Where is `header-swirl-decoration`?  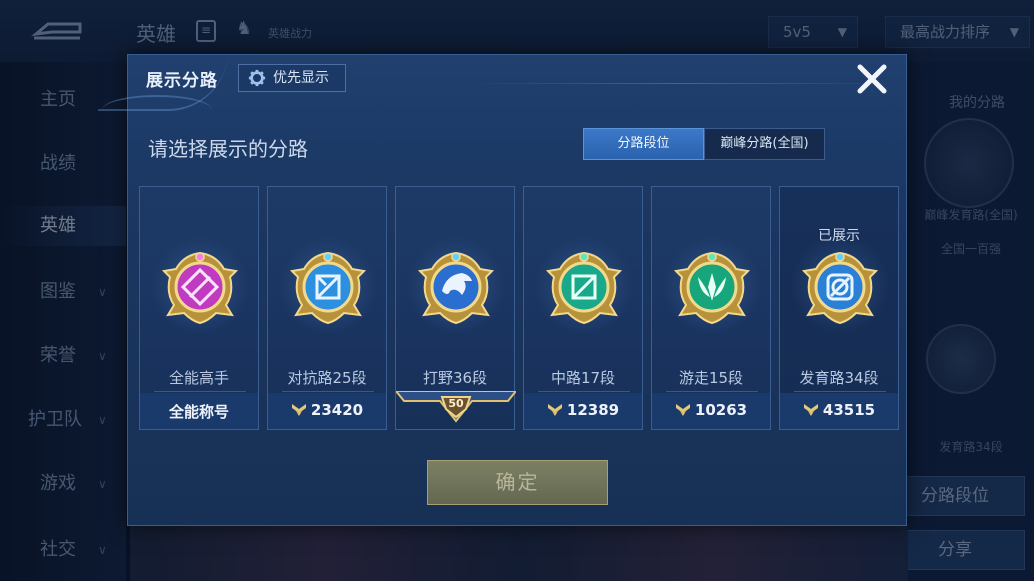
header-swirl-decoration is located at coordinates (157, 110).